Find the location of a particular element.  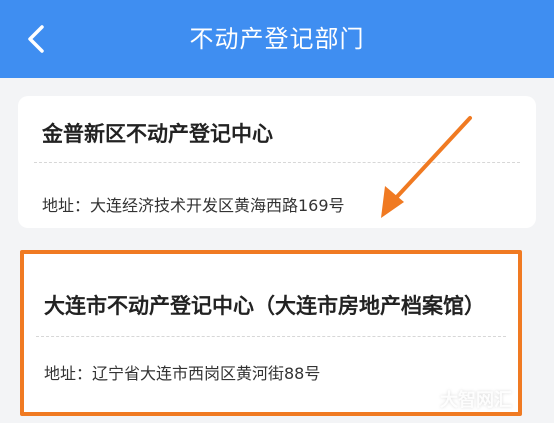

office-address: 地址：辽宁省大连市西岗区黄河街88号 is located at coordinates (182, 373).